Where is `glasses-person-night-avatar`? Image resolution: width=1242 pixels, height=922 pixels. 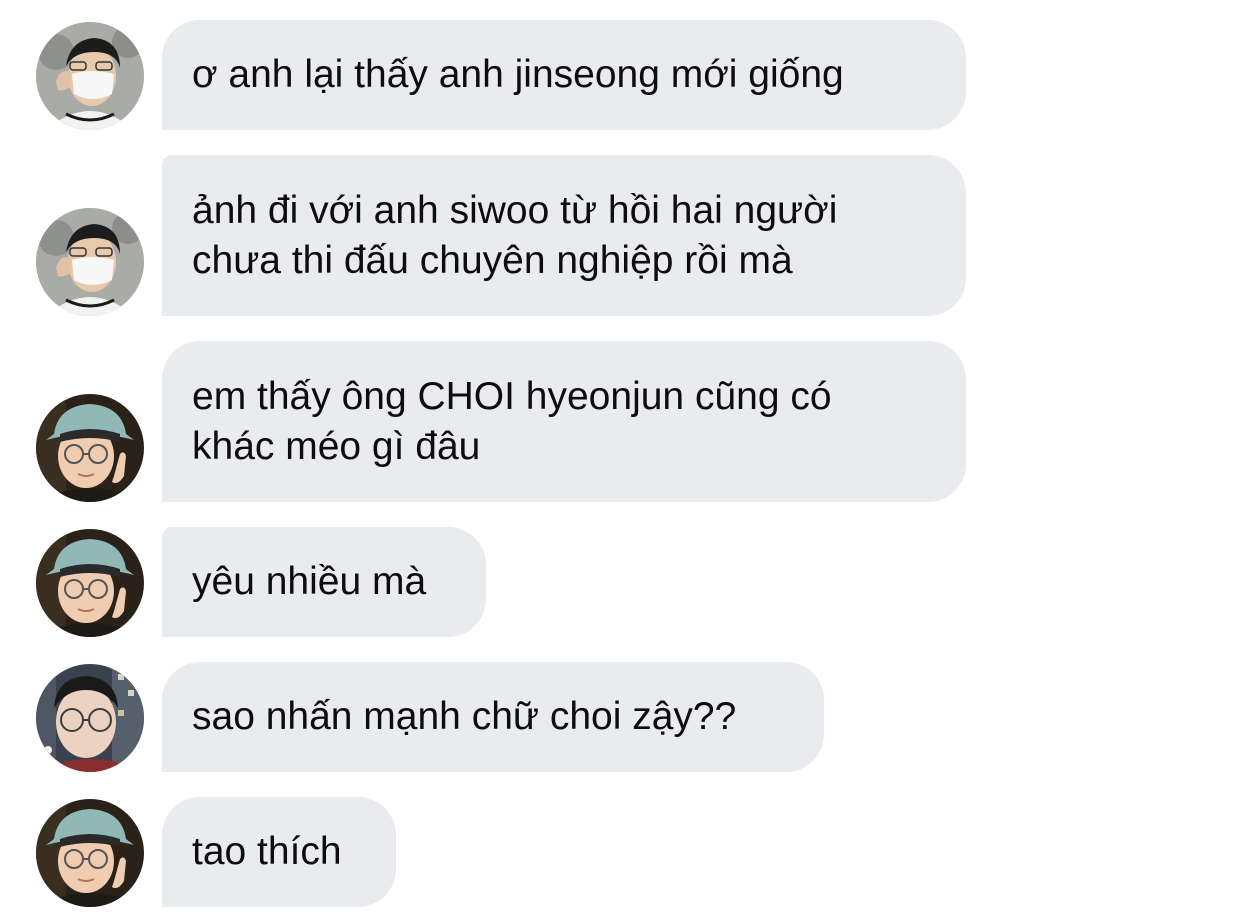
glasses-person-night-avatar is located at coordinates (90, 718).